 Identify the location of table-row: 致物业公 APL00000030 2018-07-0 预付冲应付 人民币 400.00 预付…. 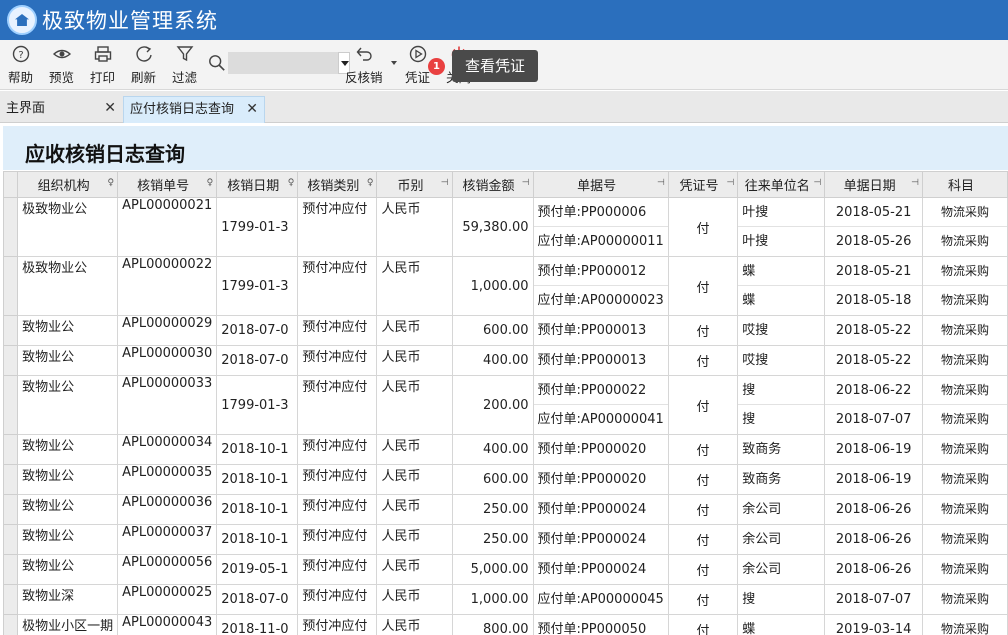
(505, 360).